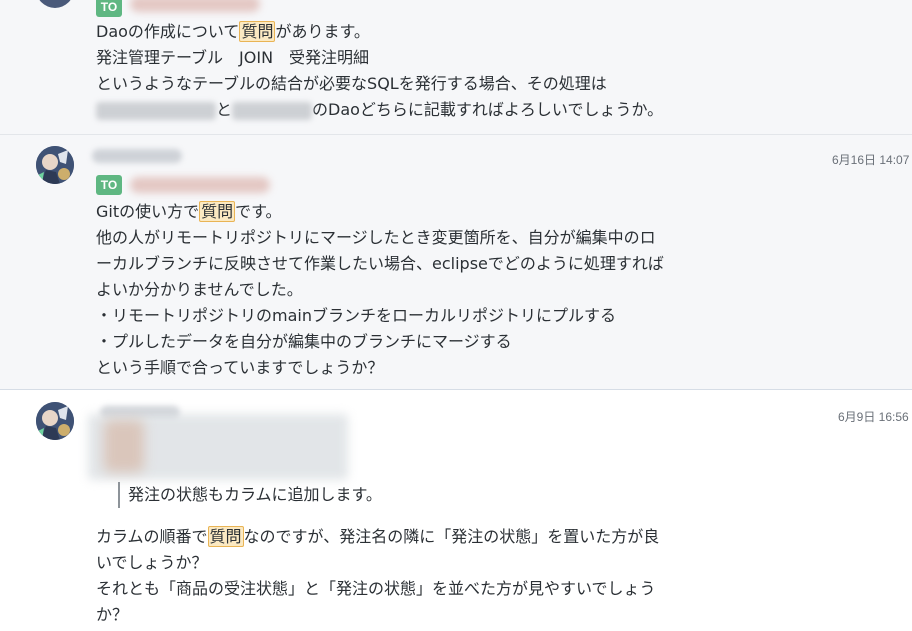 This screenshot has height=631, width=912. Describe the element at coordinates (233, 57) in the screenshot. I see `message-line: 発注管理テーブル JOIN 受発注明細` at that location.